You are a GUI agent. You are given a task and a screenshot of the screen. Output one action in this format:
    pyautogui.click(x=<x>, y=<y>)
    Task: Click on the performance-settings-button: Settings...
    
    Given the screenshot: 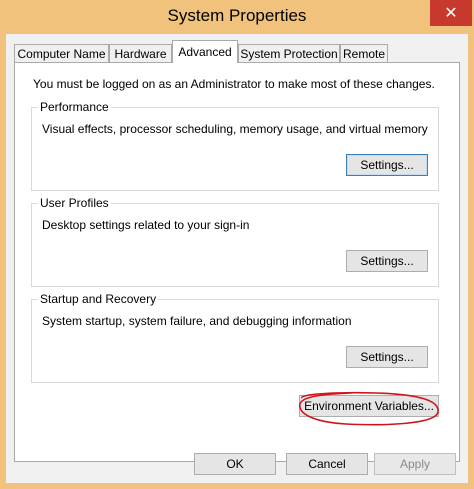 What is the action you would take?
    pyautogui.click(x=387, y=165)
    